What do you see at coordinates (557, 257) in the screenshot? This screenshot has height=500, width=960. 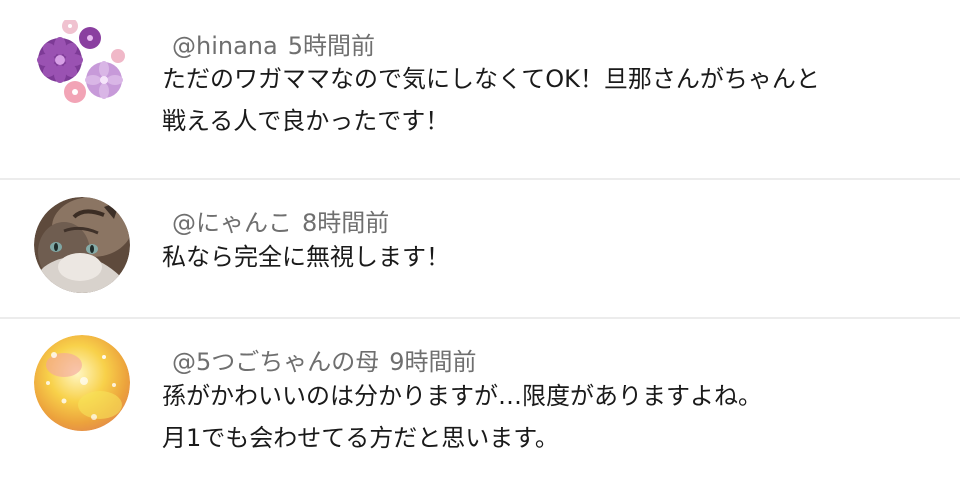 I see `comment-text: 私なら完全に無視します！` at bounding box center [557, 257].